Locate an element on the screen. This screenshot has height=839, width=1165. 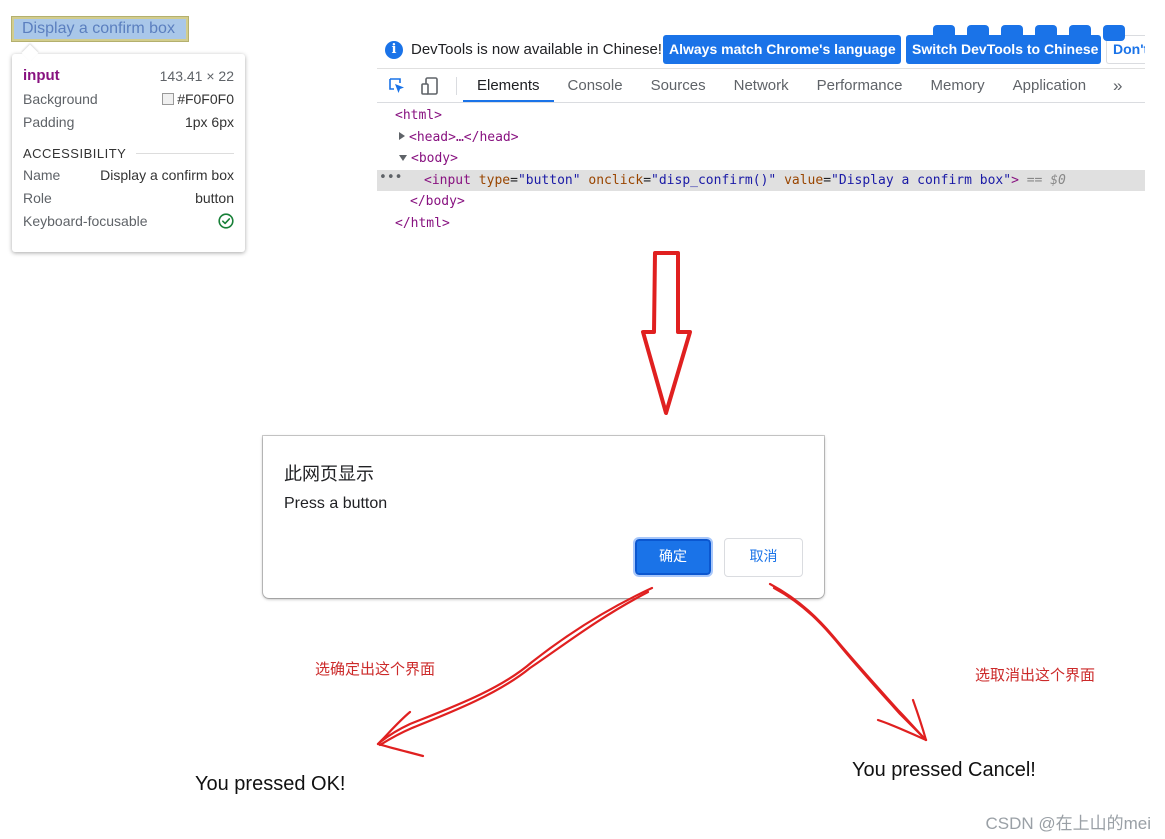
tab-console: Console is located at coordinates (595, 85).